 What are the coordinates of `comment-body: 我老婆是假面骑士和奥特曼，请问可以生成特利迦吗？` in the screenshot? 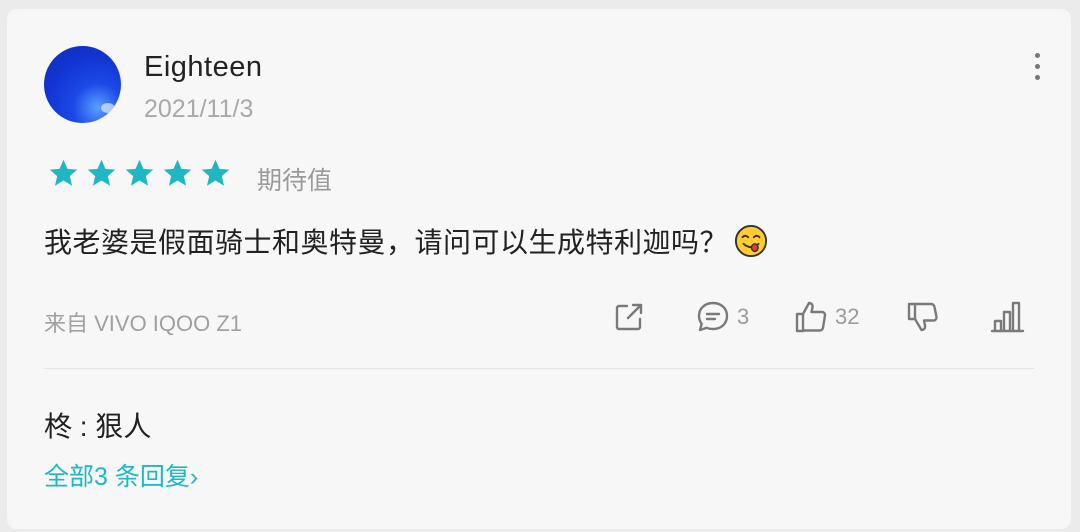 It's located at (386, 242).